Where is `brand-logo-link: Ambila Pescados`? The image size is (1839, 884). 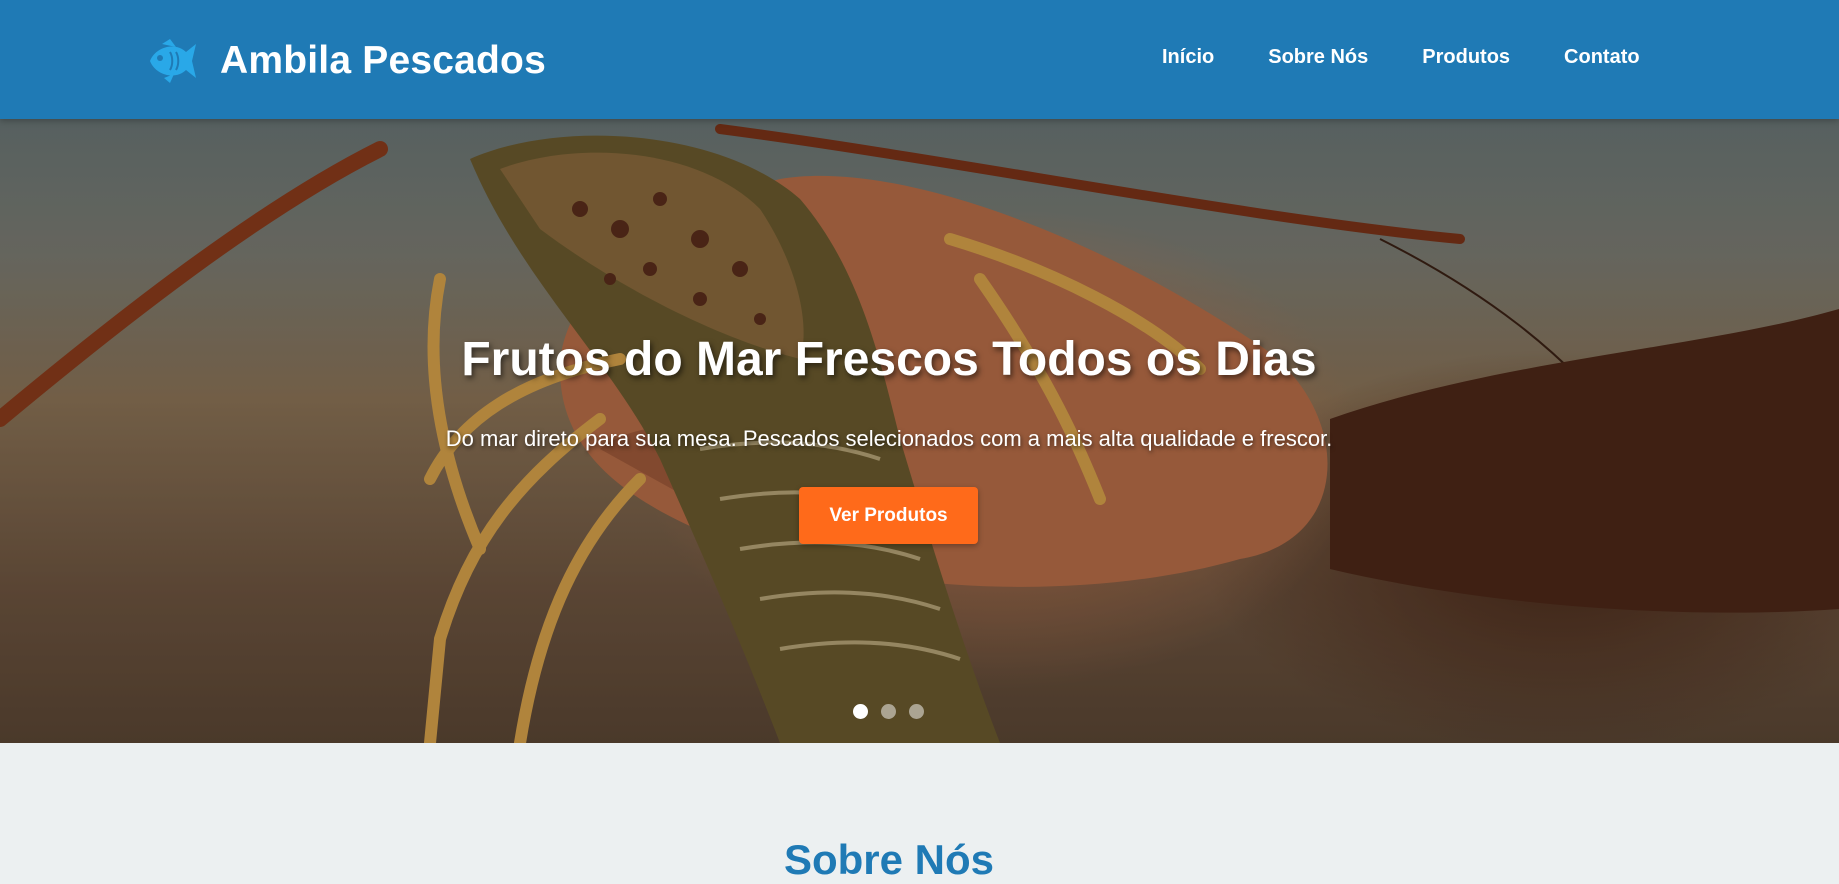 brand-logo-link: Ambila Pescados is located at coordinates (346, 61).